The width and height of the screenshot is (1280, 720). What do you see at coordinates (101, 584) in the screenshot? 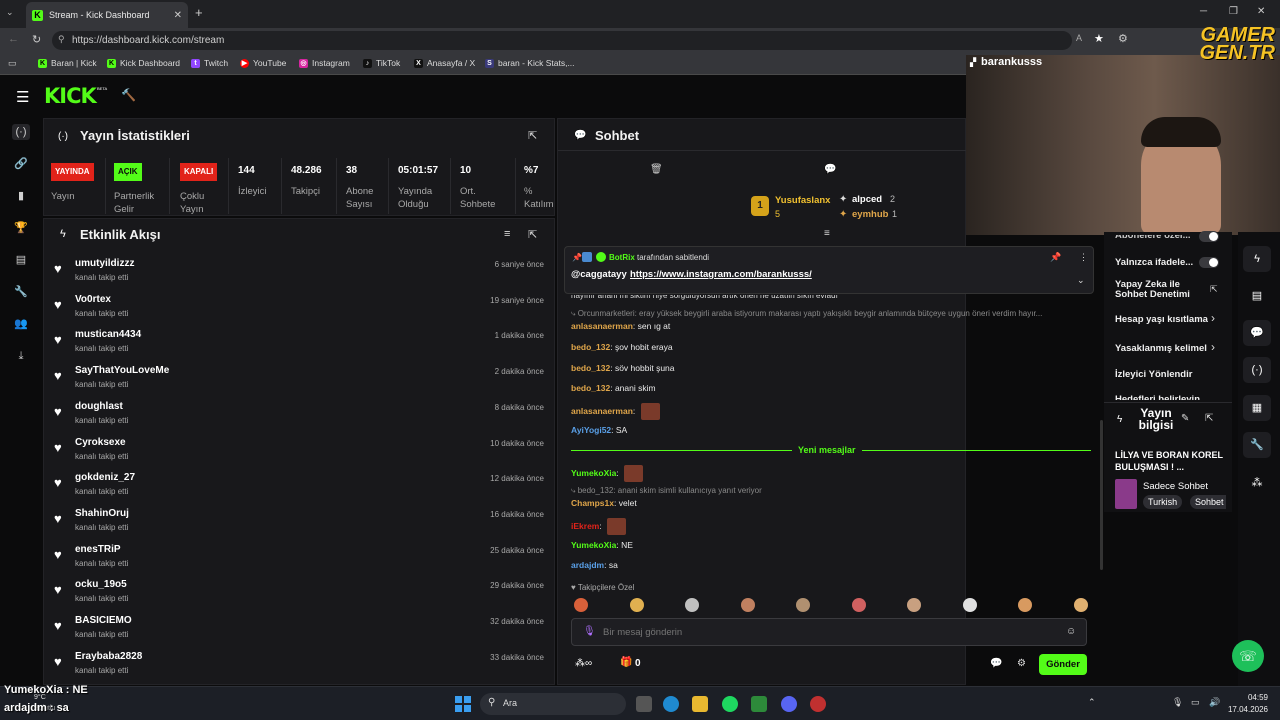
I see `feed-username: ocku_19o5` at bounding box center [101, 584].